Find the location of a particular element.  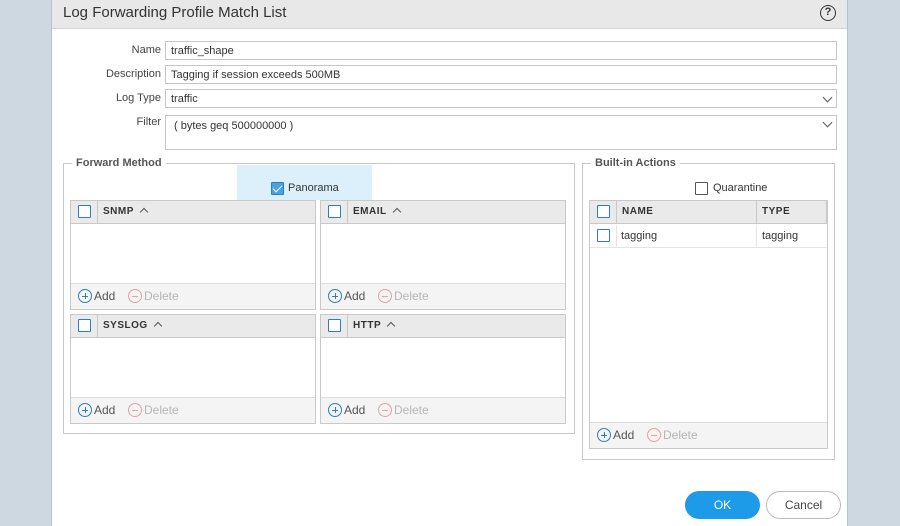

builtin-delete-button: Delete is located at coordinates (672, 435).